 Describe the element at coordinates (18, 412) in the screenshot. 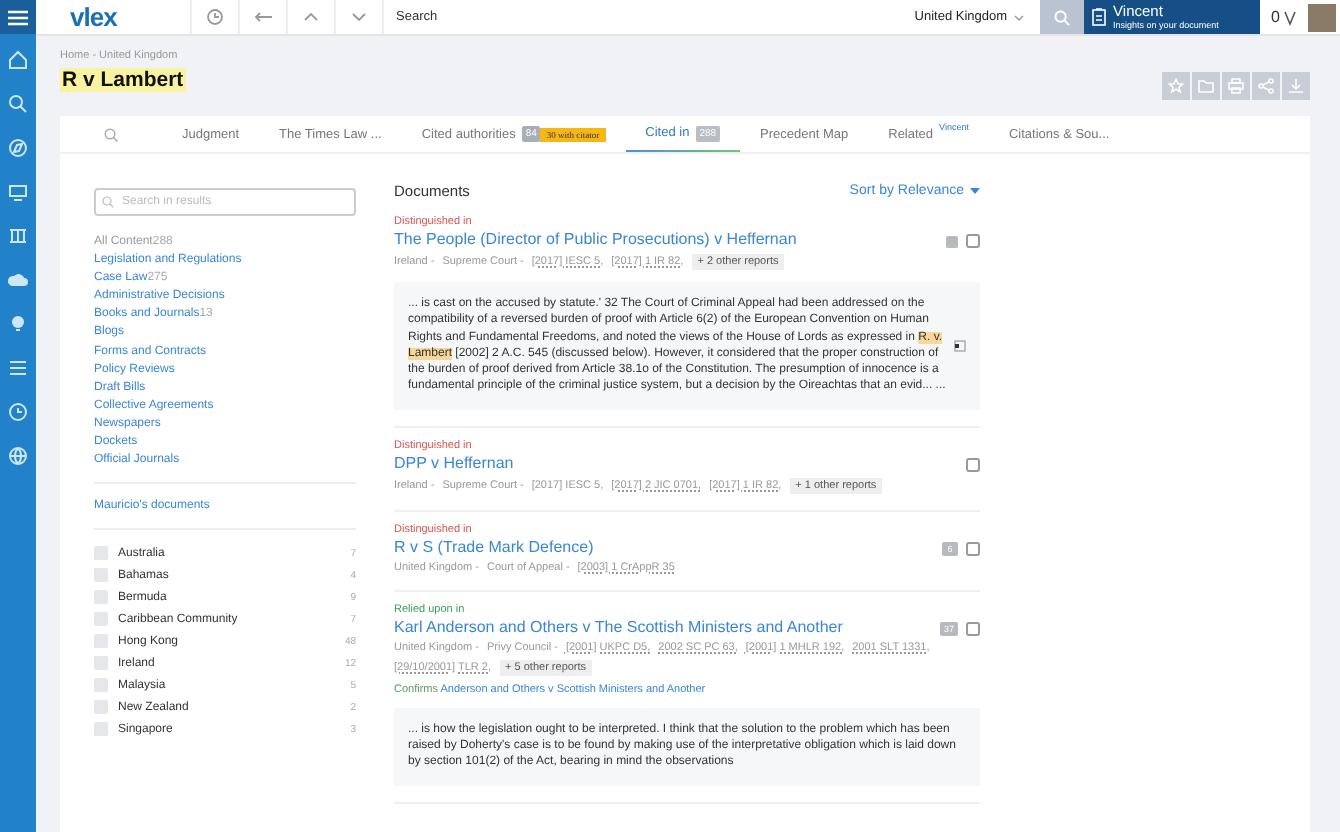

I see `clock-icon` at that location.